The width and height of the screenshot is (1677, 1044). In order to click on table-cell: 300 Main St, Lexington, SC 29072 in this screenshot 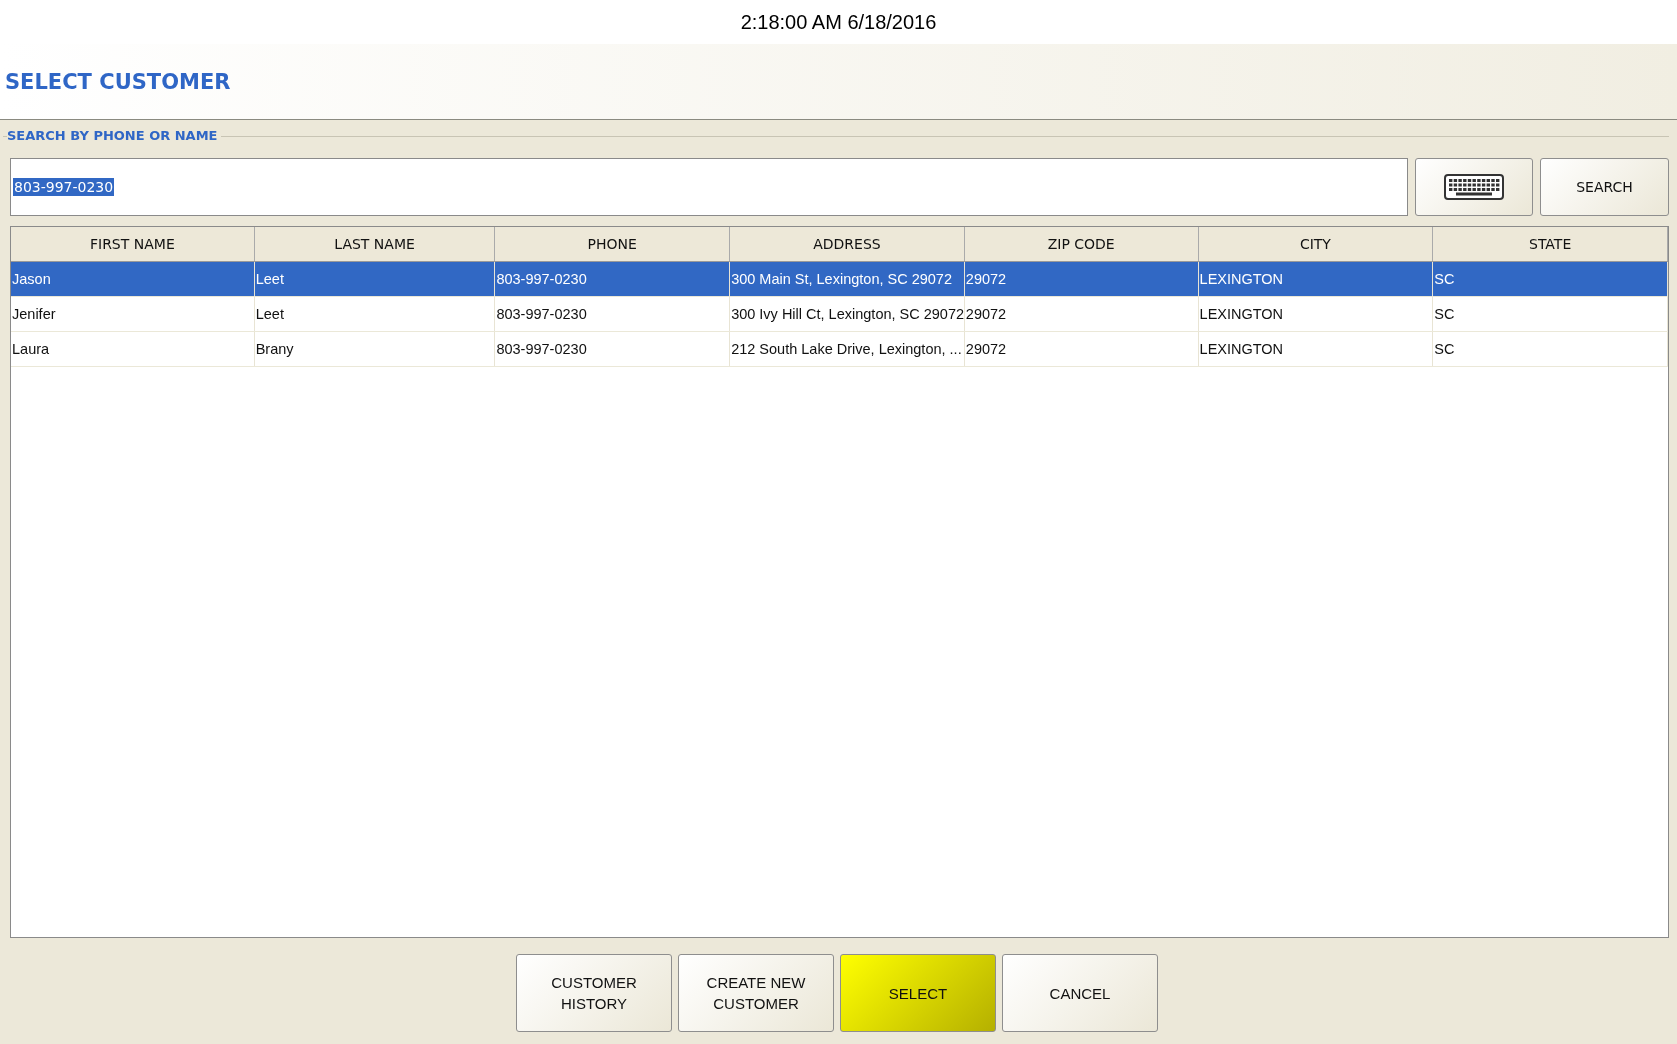, I will do `click(847, 279)`.